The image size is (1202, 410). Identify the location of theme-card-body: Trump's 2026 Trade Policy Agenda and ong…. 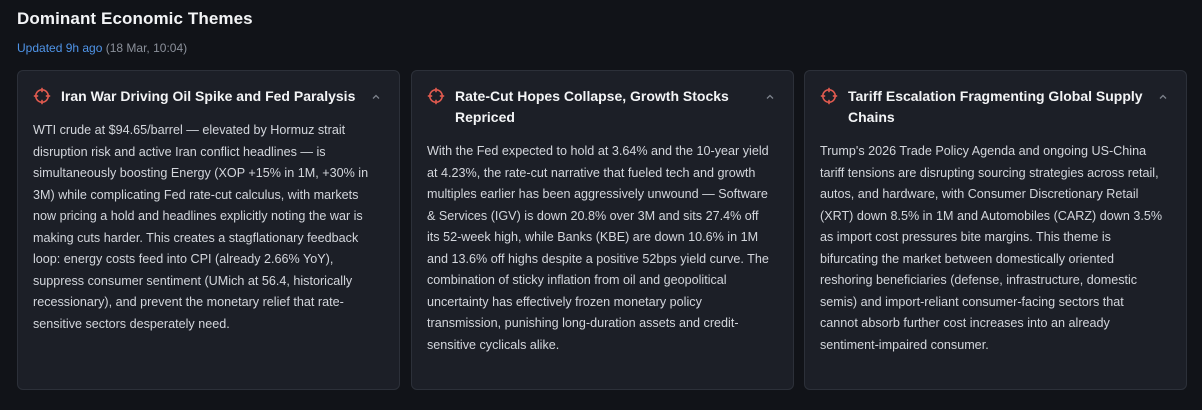
(991, 248).